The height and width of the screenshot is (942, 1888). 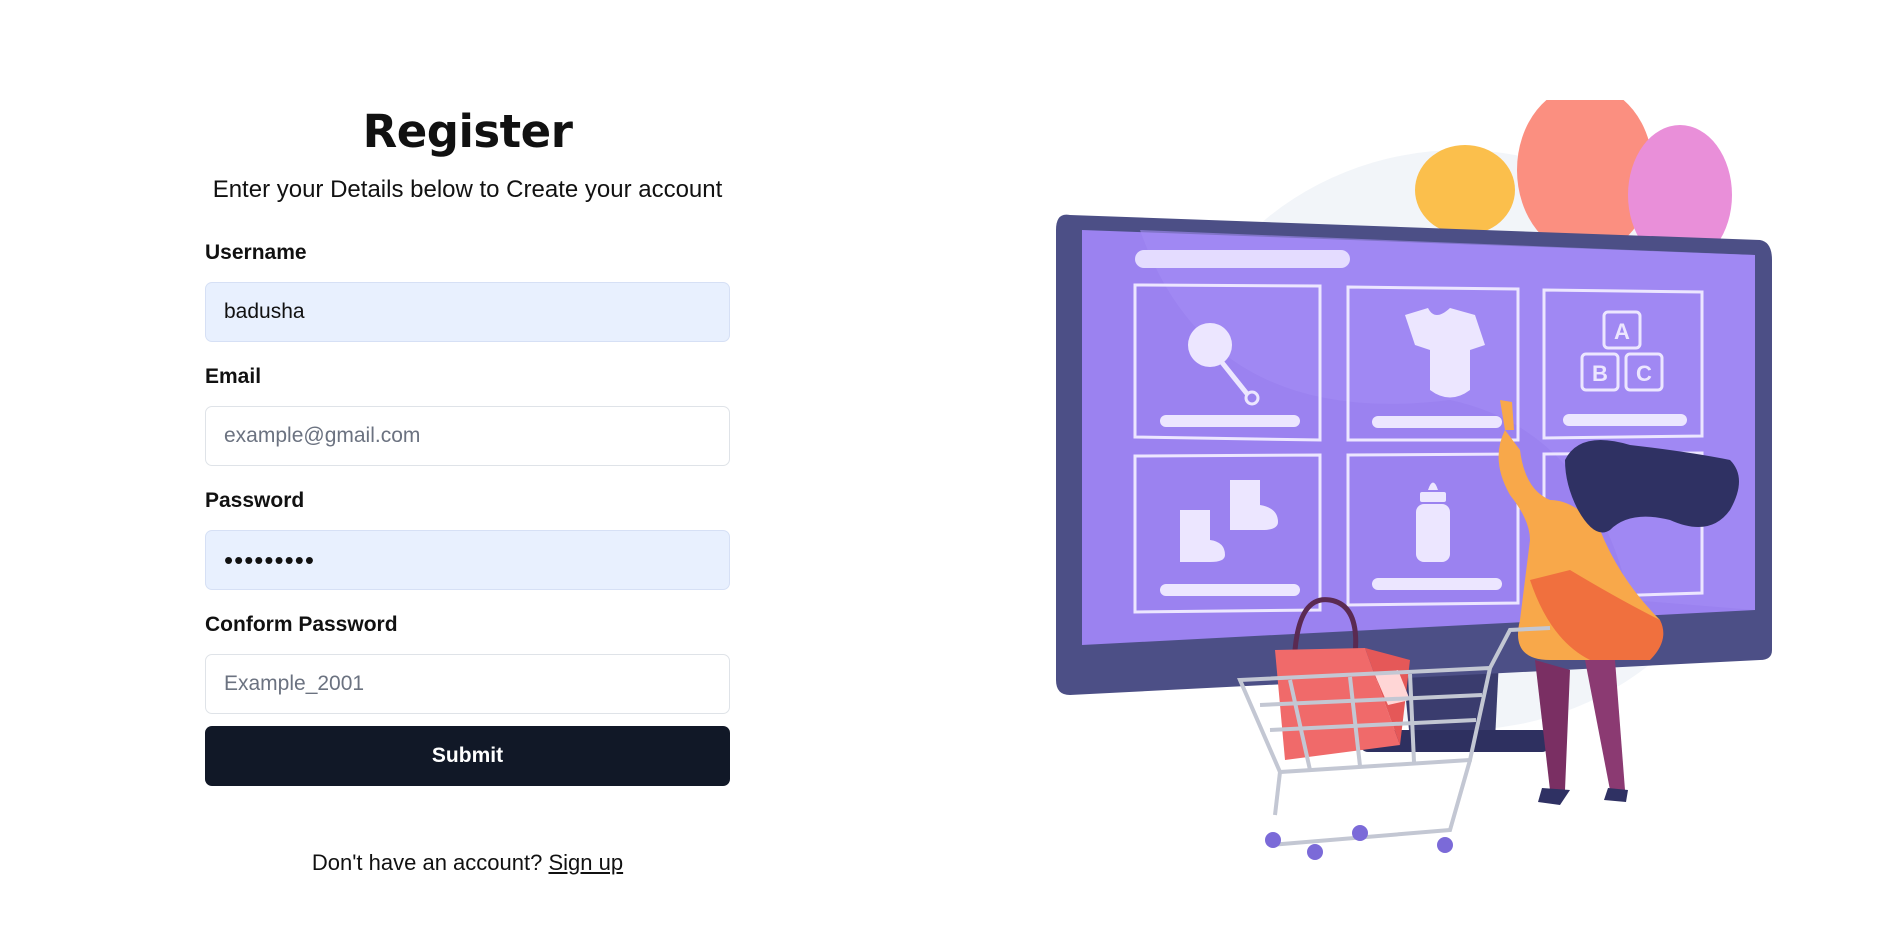 I want to click on email-input, so click(x=467, y=436).